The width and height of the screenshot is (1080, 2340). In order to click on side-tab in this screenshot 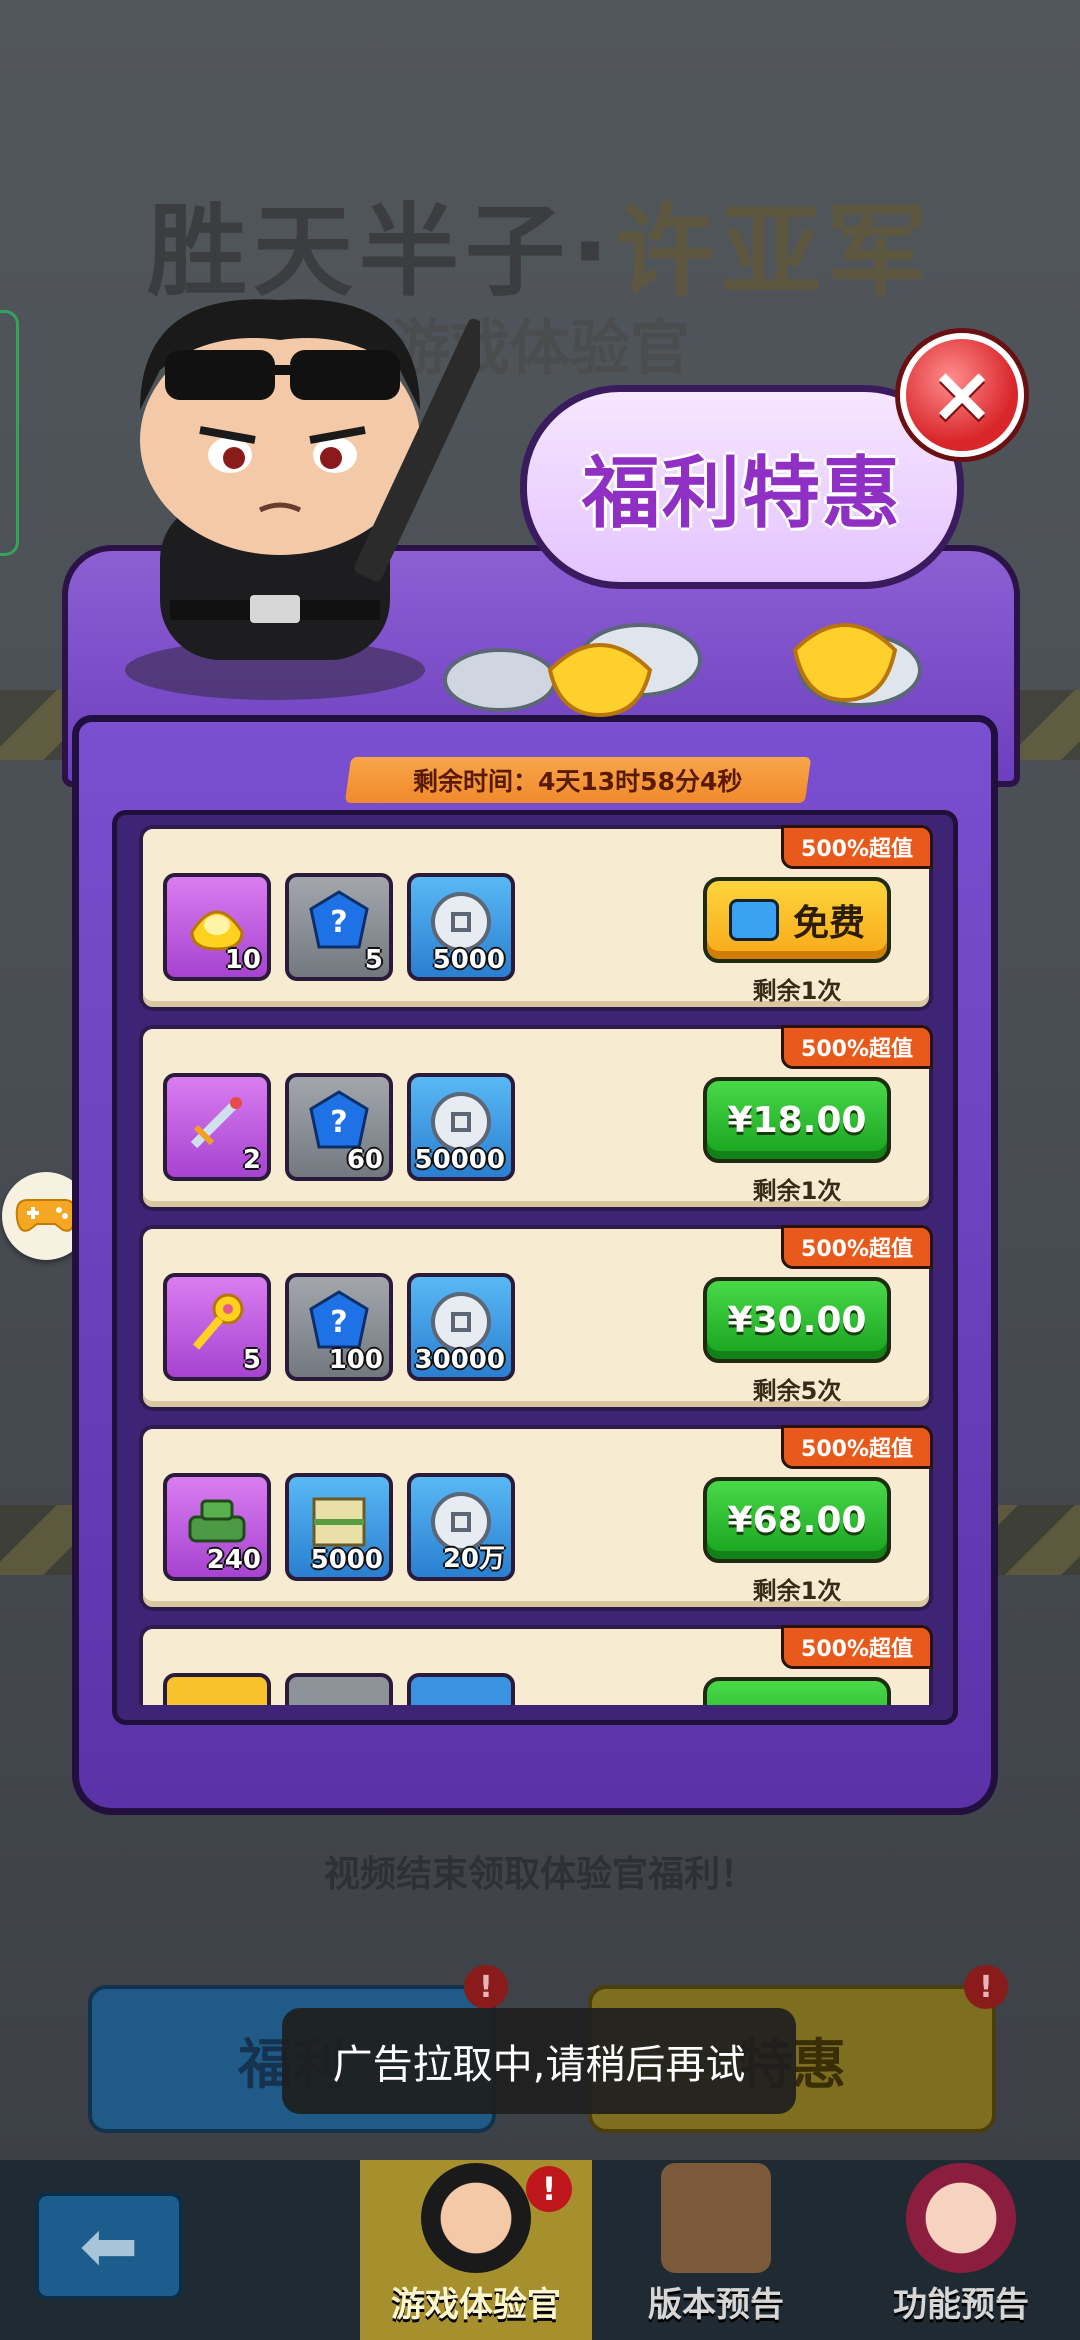, I will do `click(9, 433)`.